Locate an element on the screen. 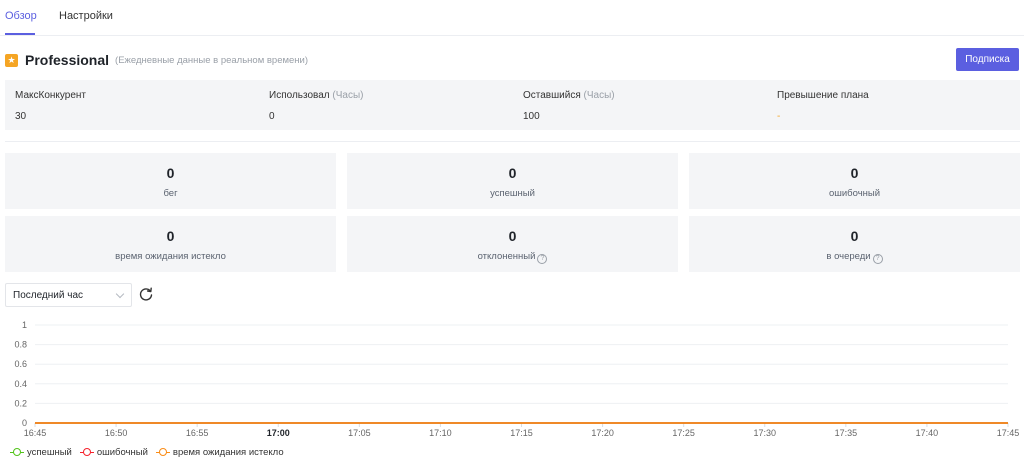 This screenshot has height=462, width=1024. plan-col-used: Использовал (Часы) 0 is located at coordinates (386, 105).